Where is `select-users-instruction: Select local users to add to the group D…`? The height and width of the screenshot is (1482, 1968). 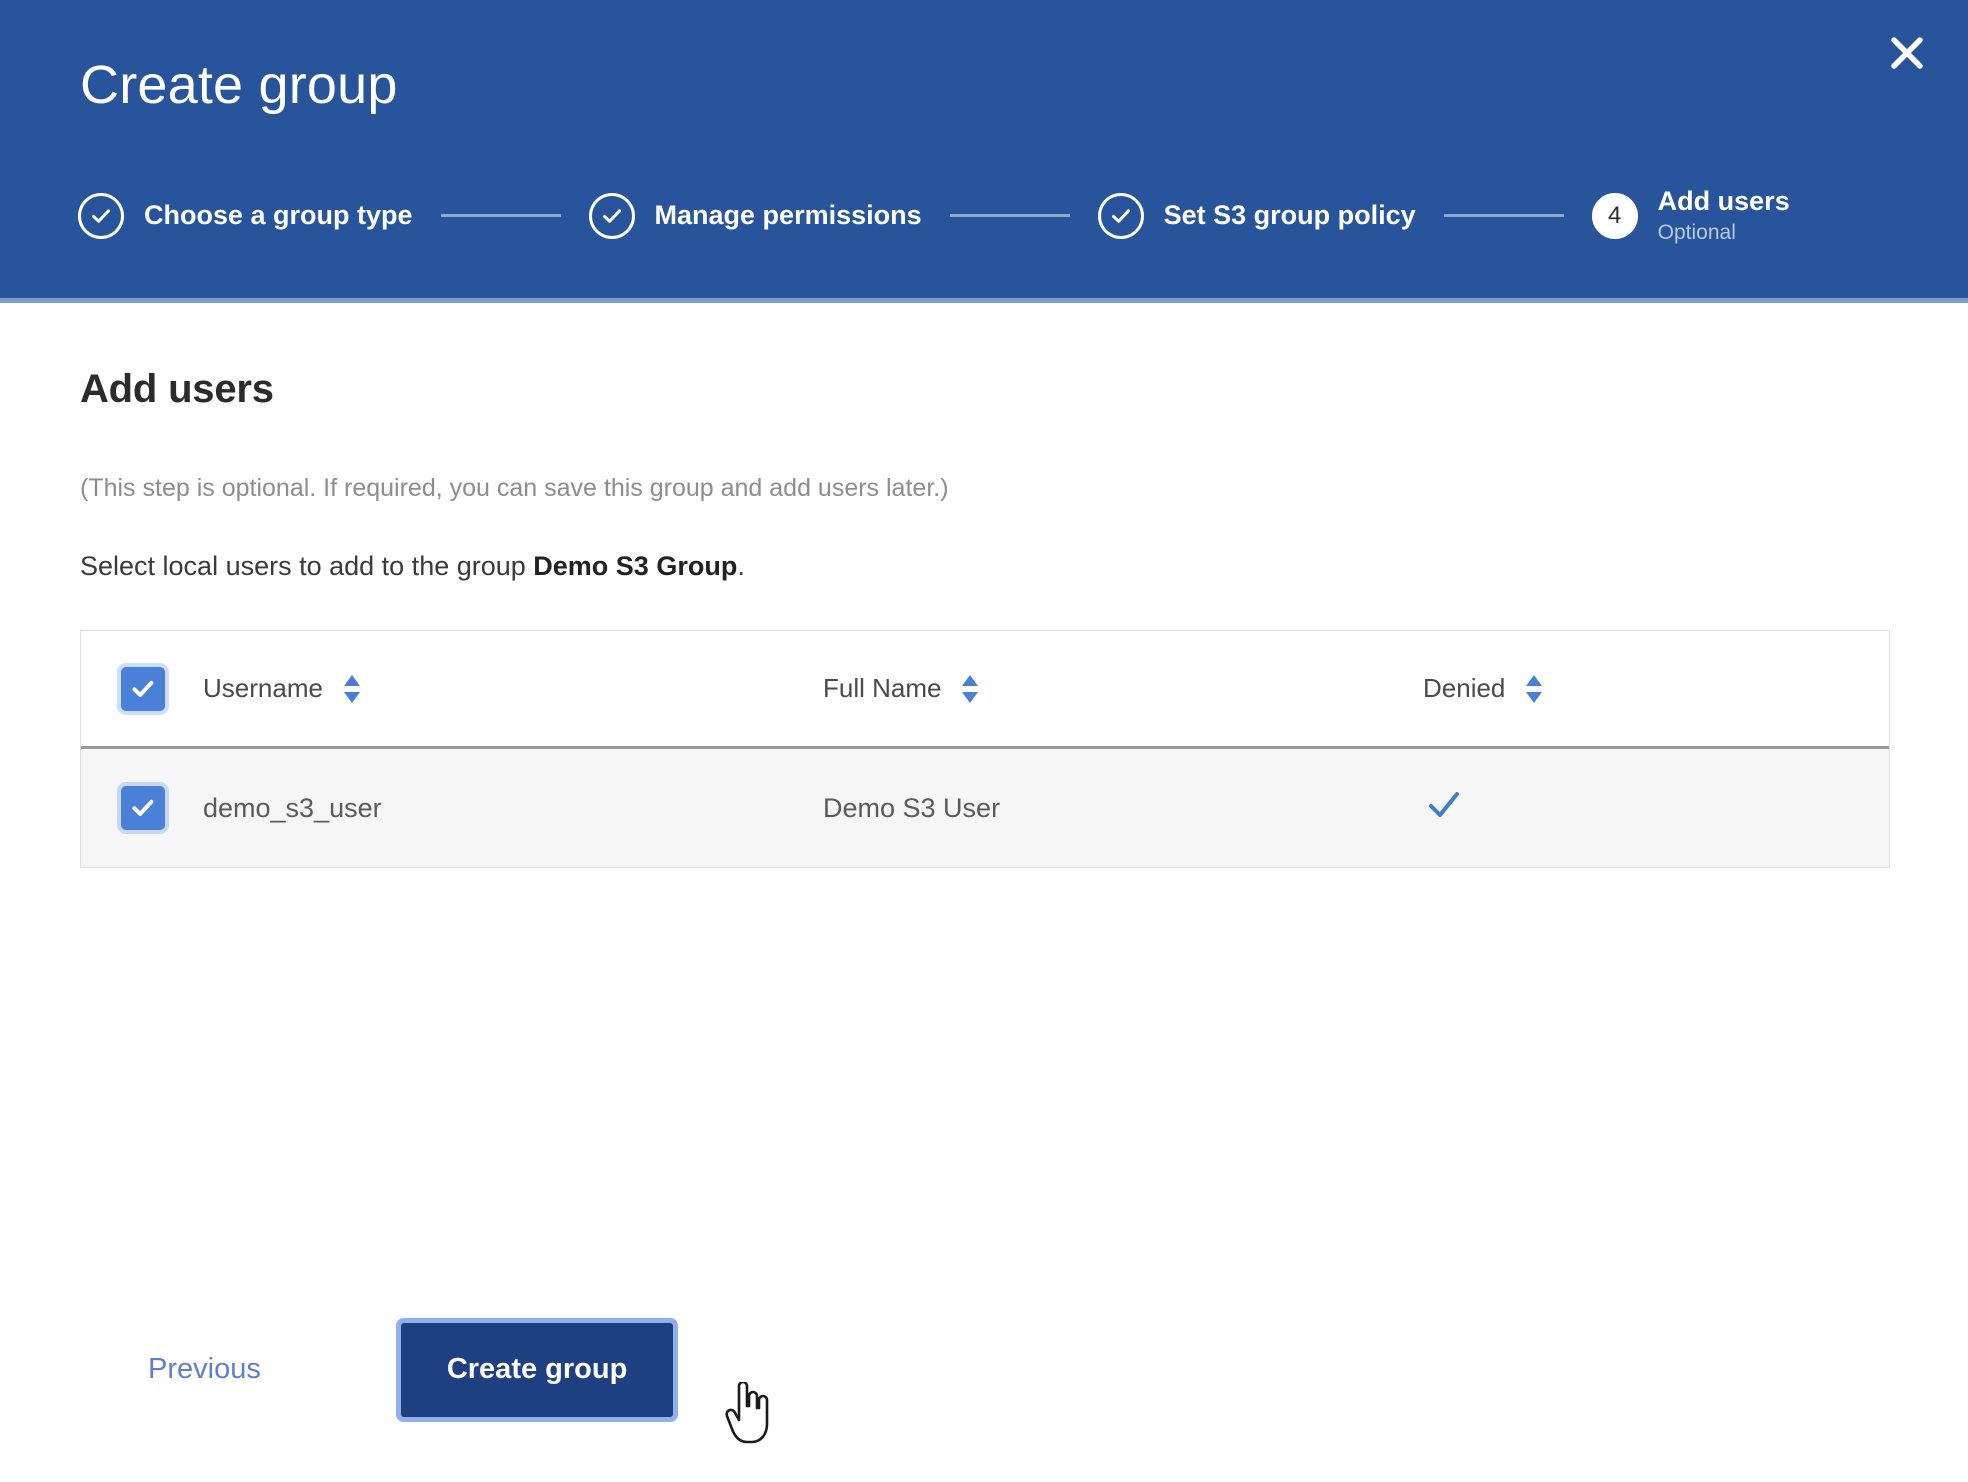
select-users-instruction: Select local users to add to the group D… is located at coordinates (984, 566).